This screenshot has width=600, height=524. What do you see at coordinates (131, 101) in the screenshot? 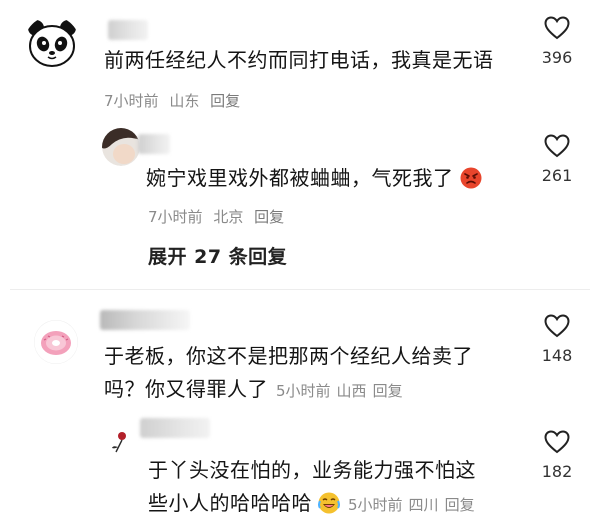
I see `comment-time: 7小时前` at bounding box center [131, 101].